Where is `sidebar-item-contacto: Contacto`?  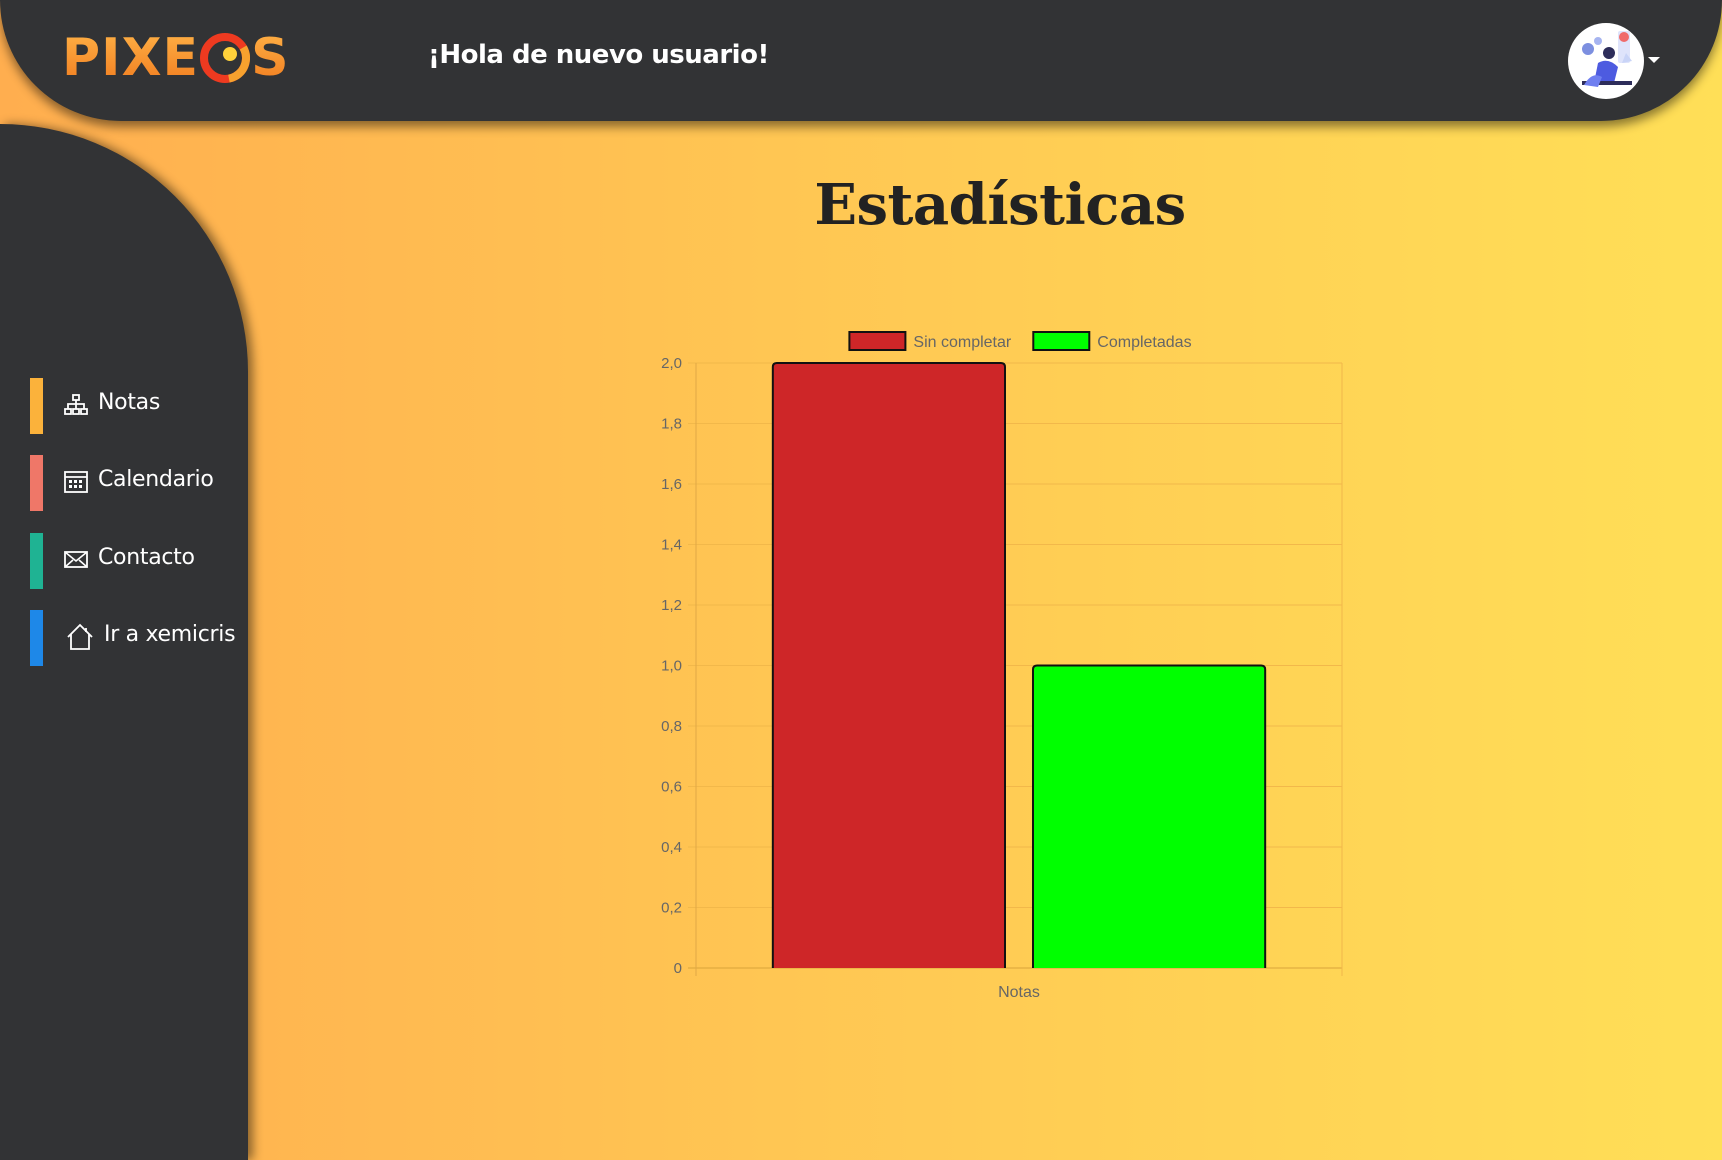
sidebar-item-contacto: Contacto is located at coordinates (137, 561).